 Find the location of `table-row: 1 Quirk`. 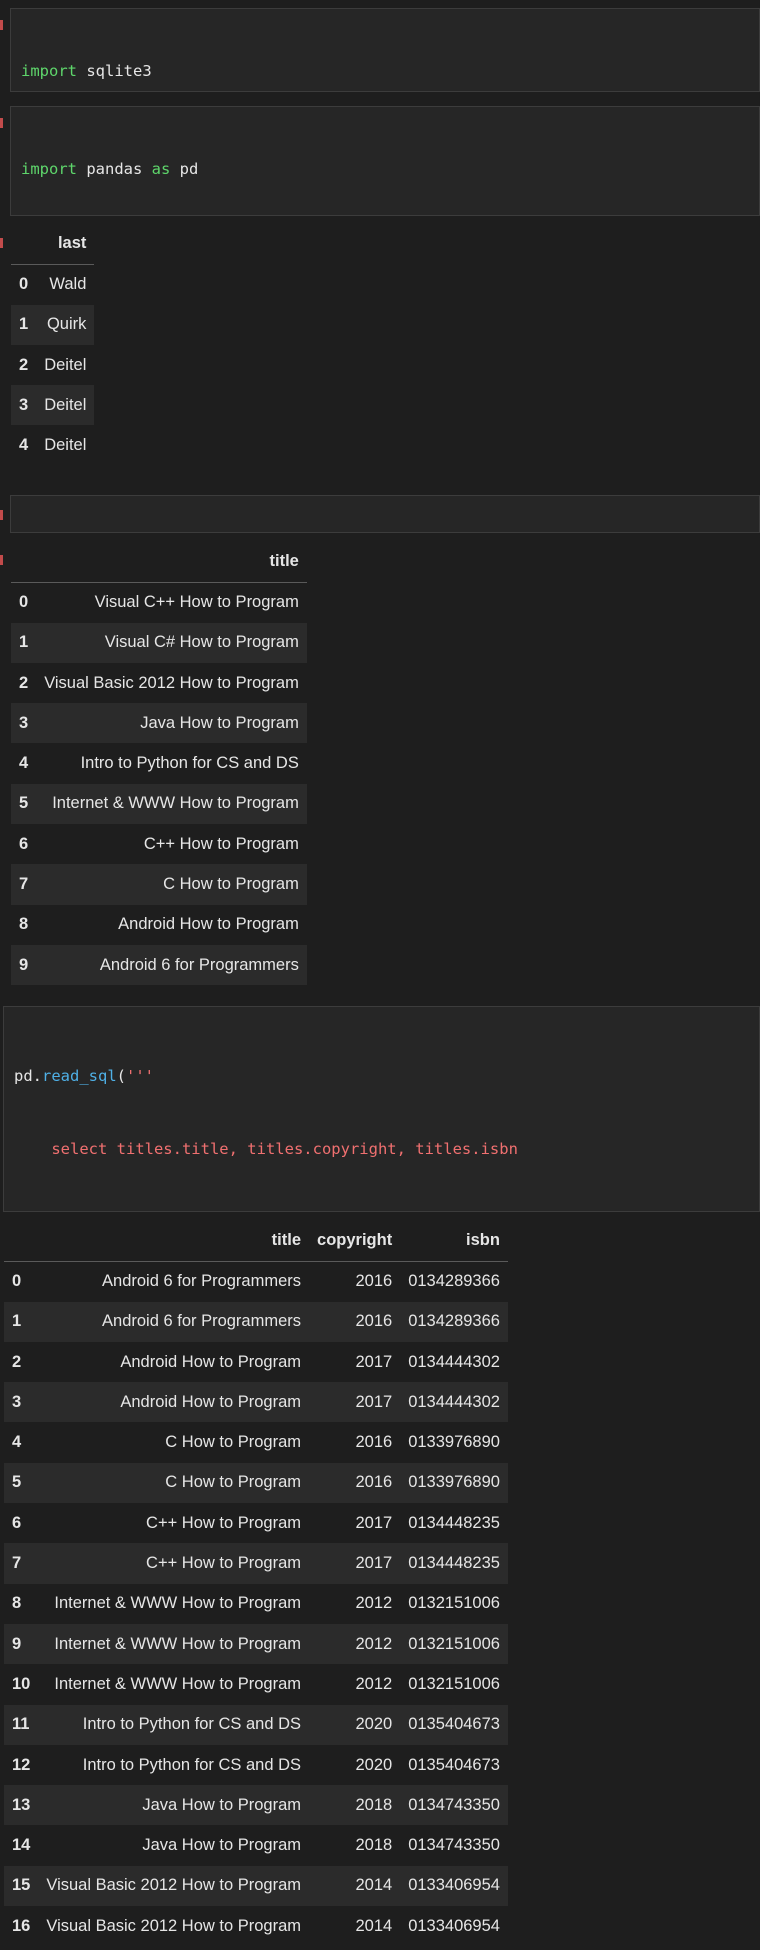

table-row: 1 Quirk is located at coordinates (53, 324).